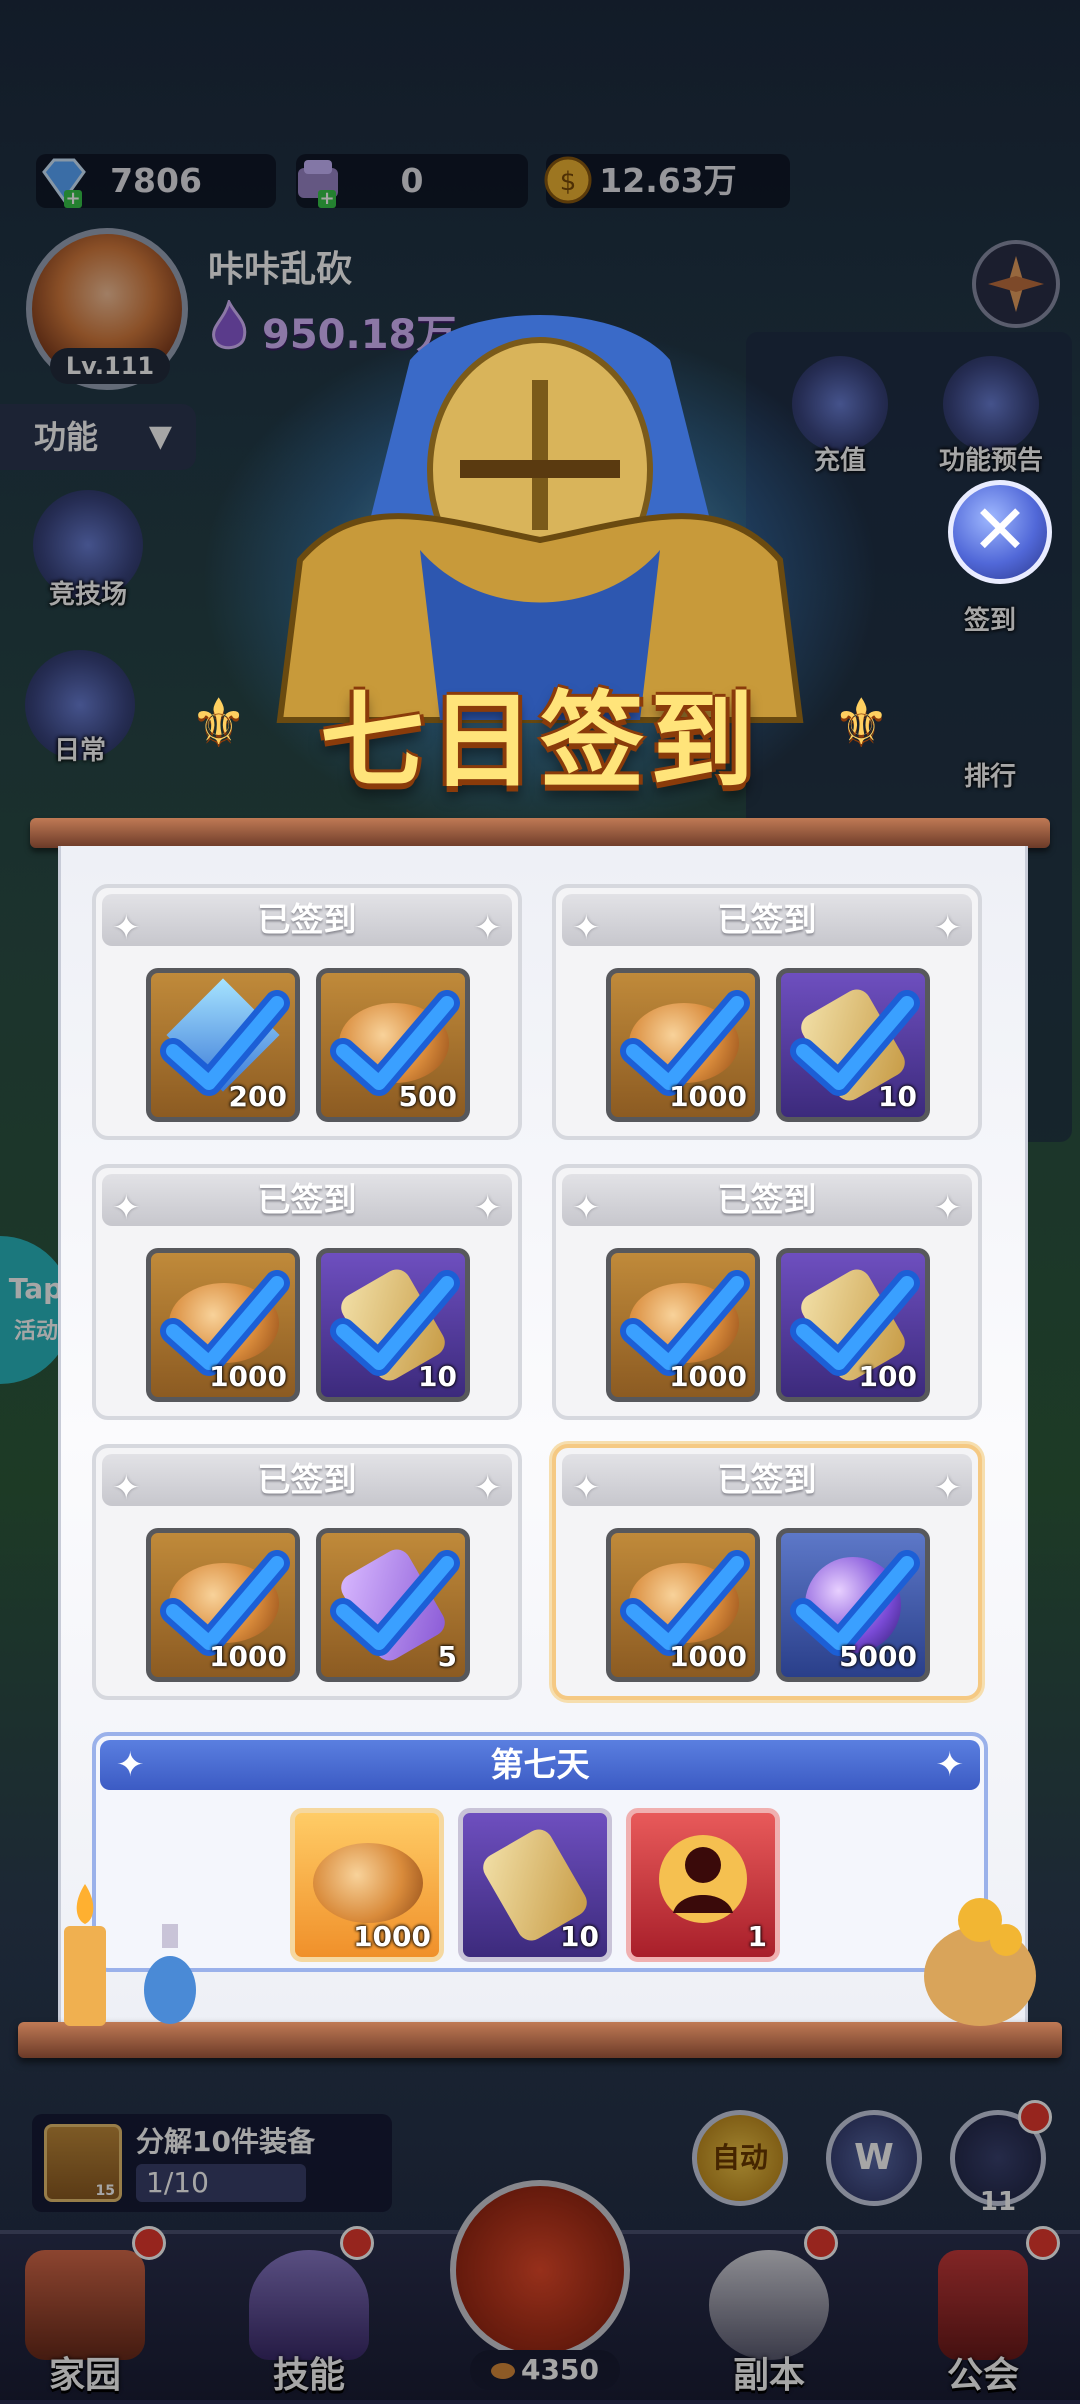 The height and width of the screenshot is (2404, 1080). Describe the element at coordinates (393, 1605) in the screenshot. I see `reward-item-key: 5` at that location.